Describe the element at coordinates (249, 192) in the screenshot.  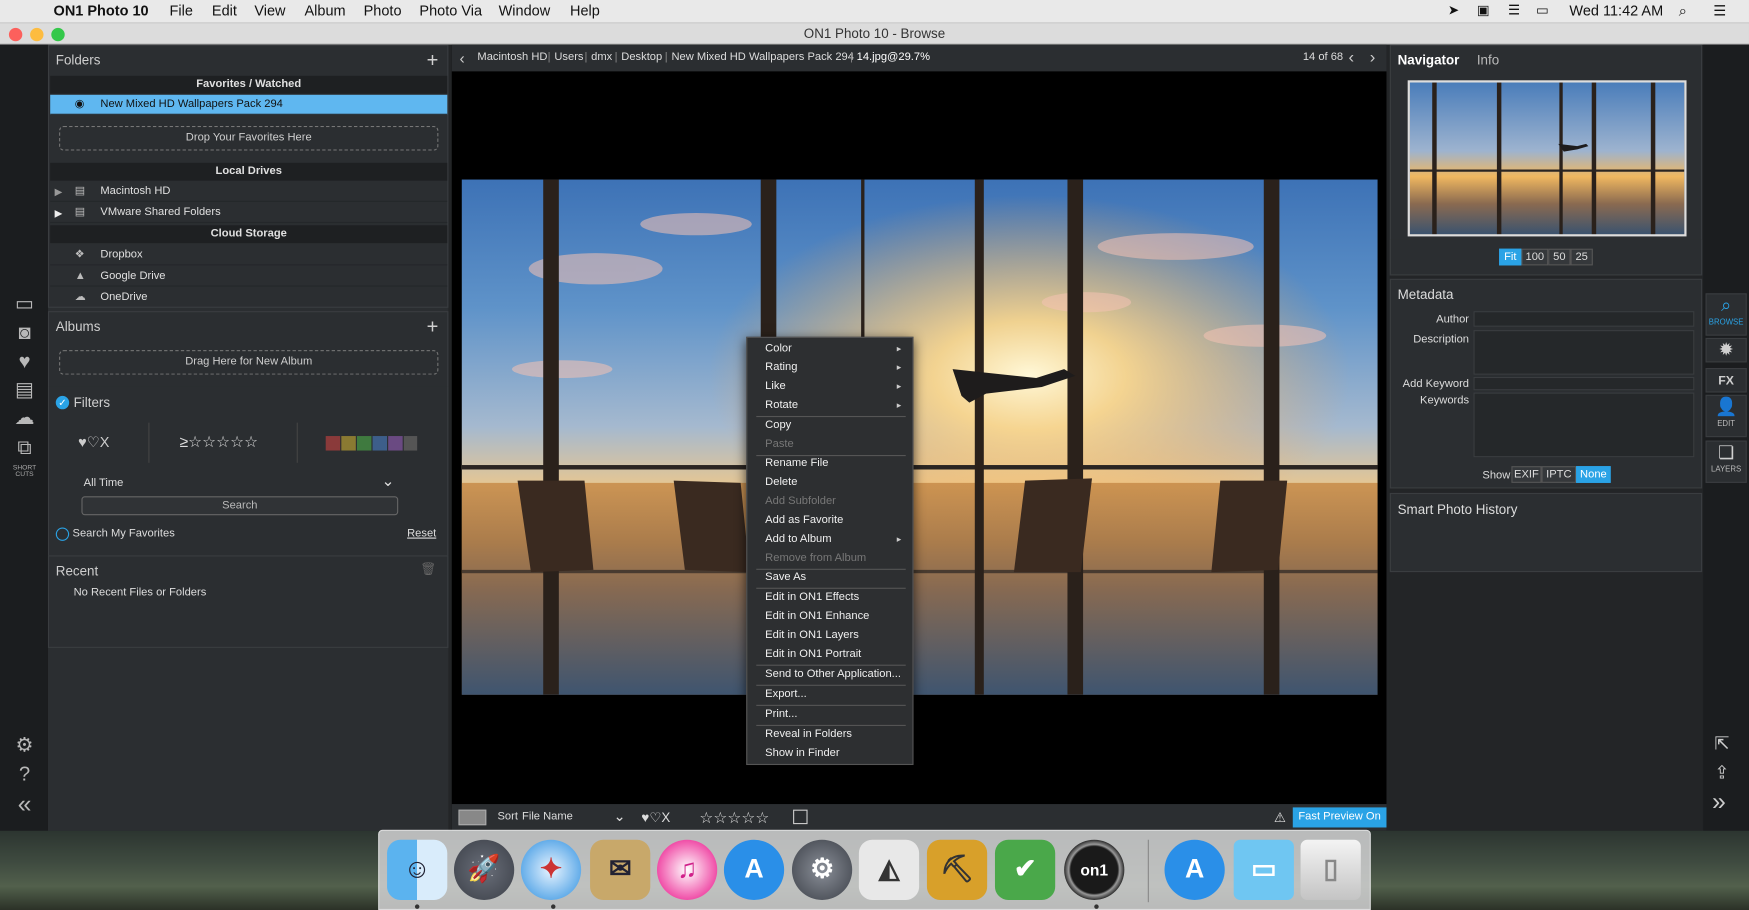
I see `local-drive-macintosh: ▶ ▤ Macintosh HD` at that location.